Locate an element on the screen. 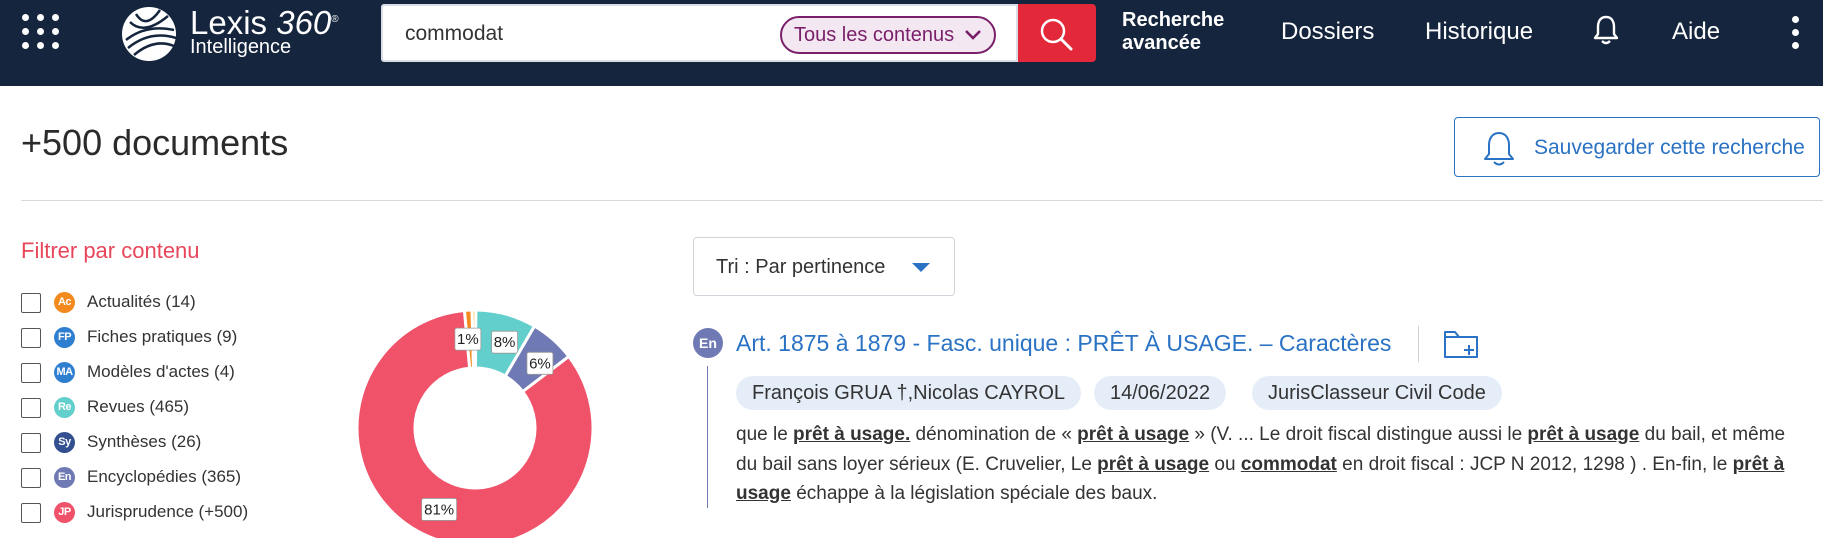 The width and height of the screenshot is (1823, 538). donut-label-text: 81% is located at coordinates (439, 509).